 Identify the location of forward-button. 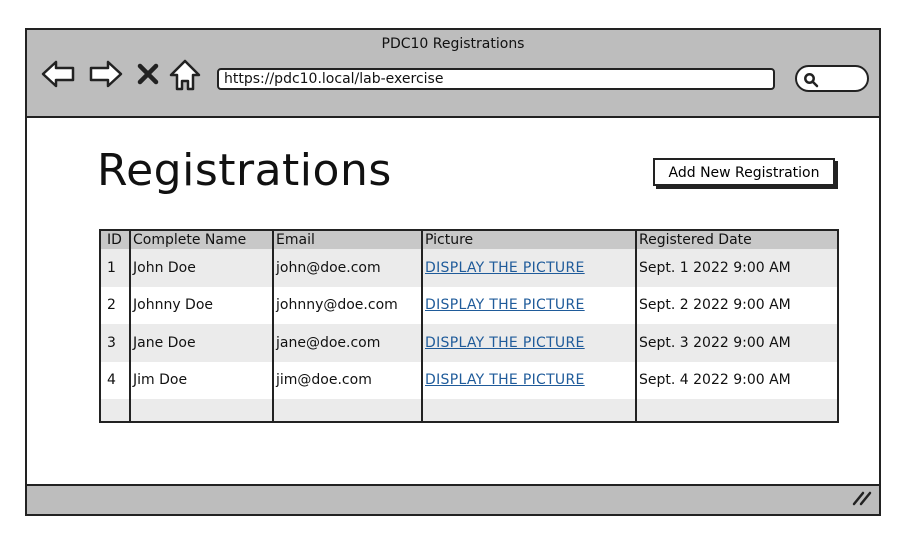
(106, 74).